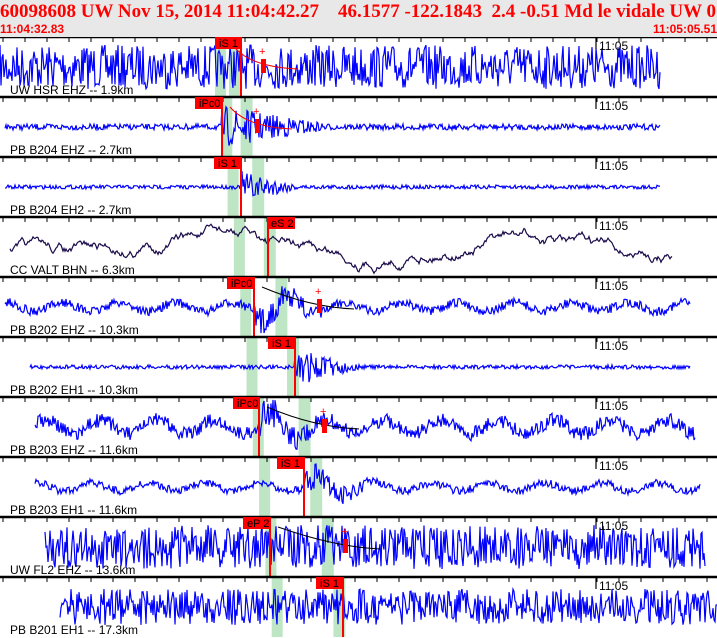  I want to click on pick-label: eS 2, so click(282, 224).